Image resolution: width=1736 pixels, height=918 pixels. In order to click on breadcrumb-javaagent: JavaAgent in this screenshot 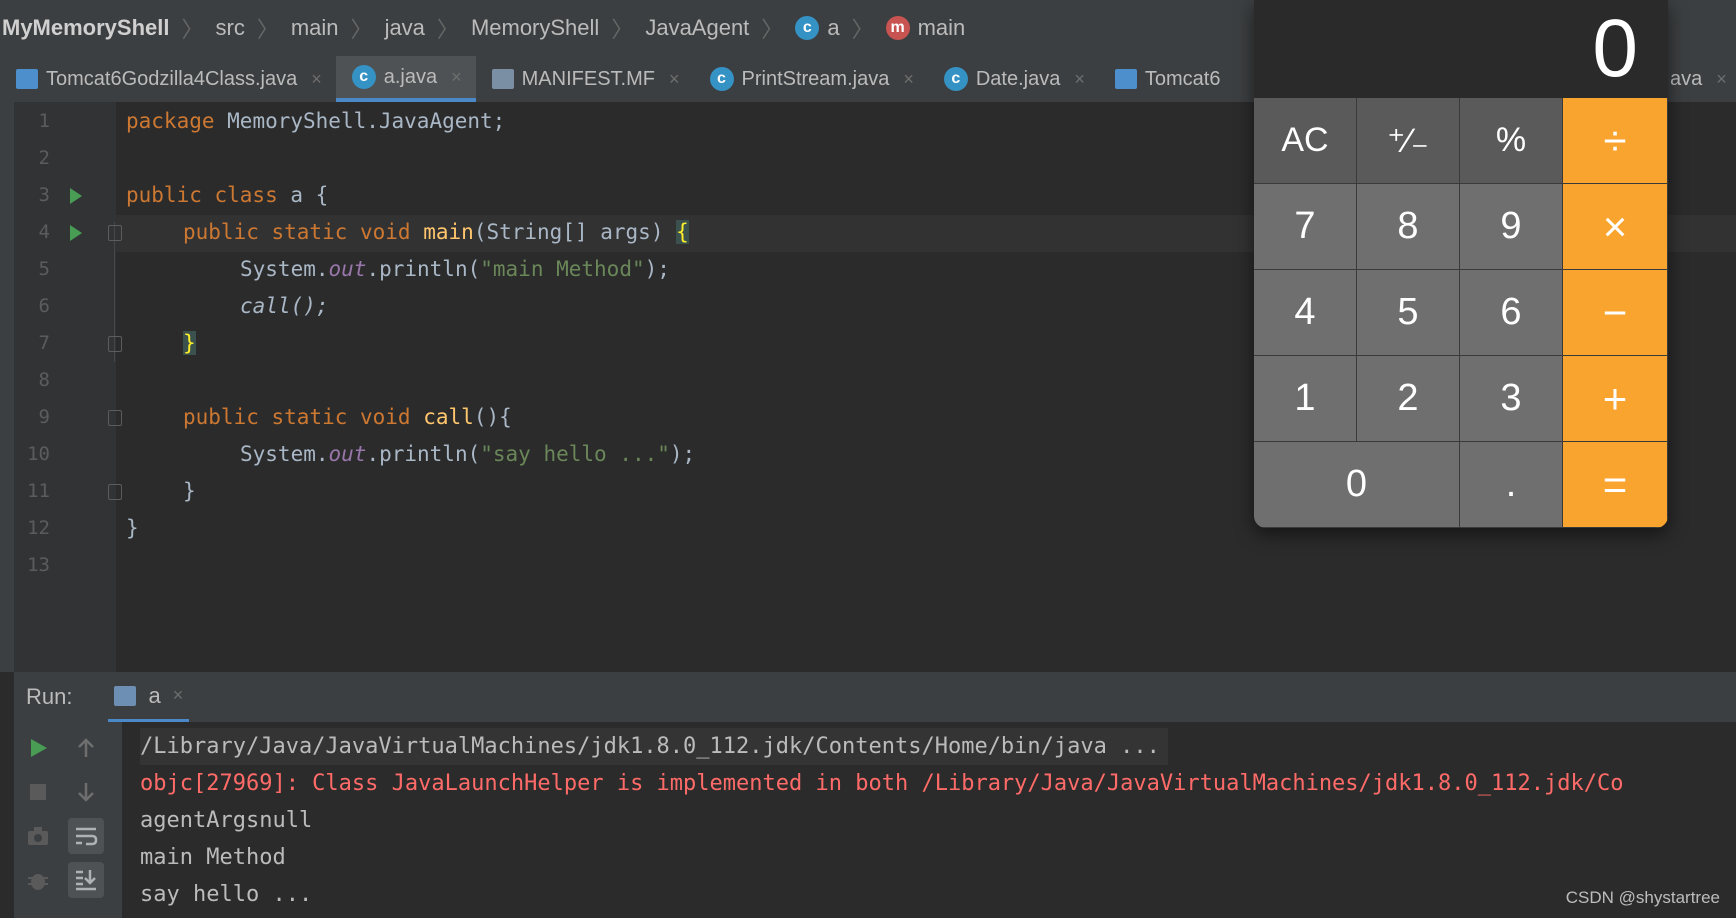, I will do `click(697, 28)`.